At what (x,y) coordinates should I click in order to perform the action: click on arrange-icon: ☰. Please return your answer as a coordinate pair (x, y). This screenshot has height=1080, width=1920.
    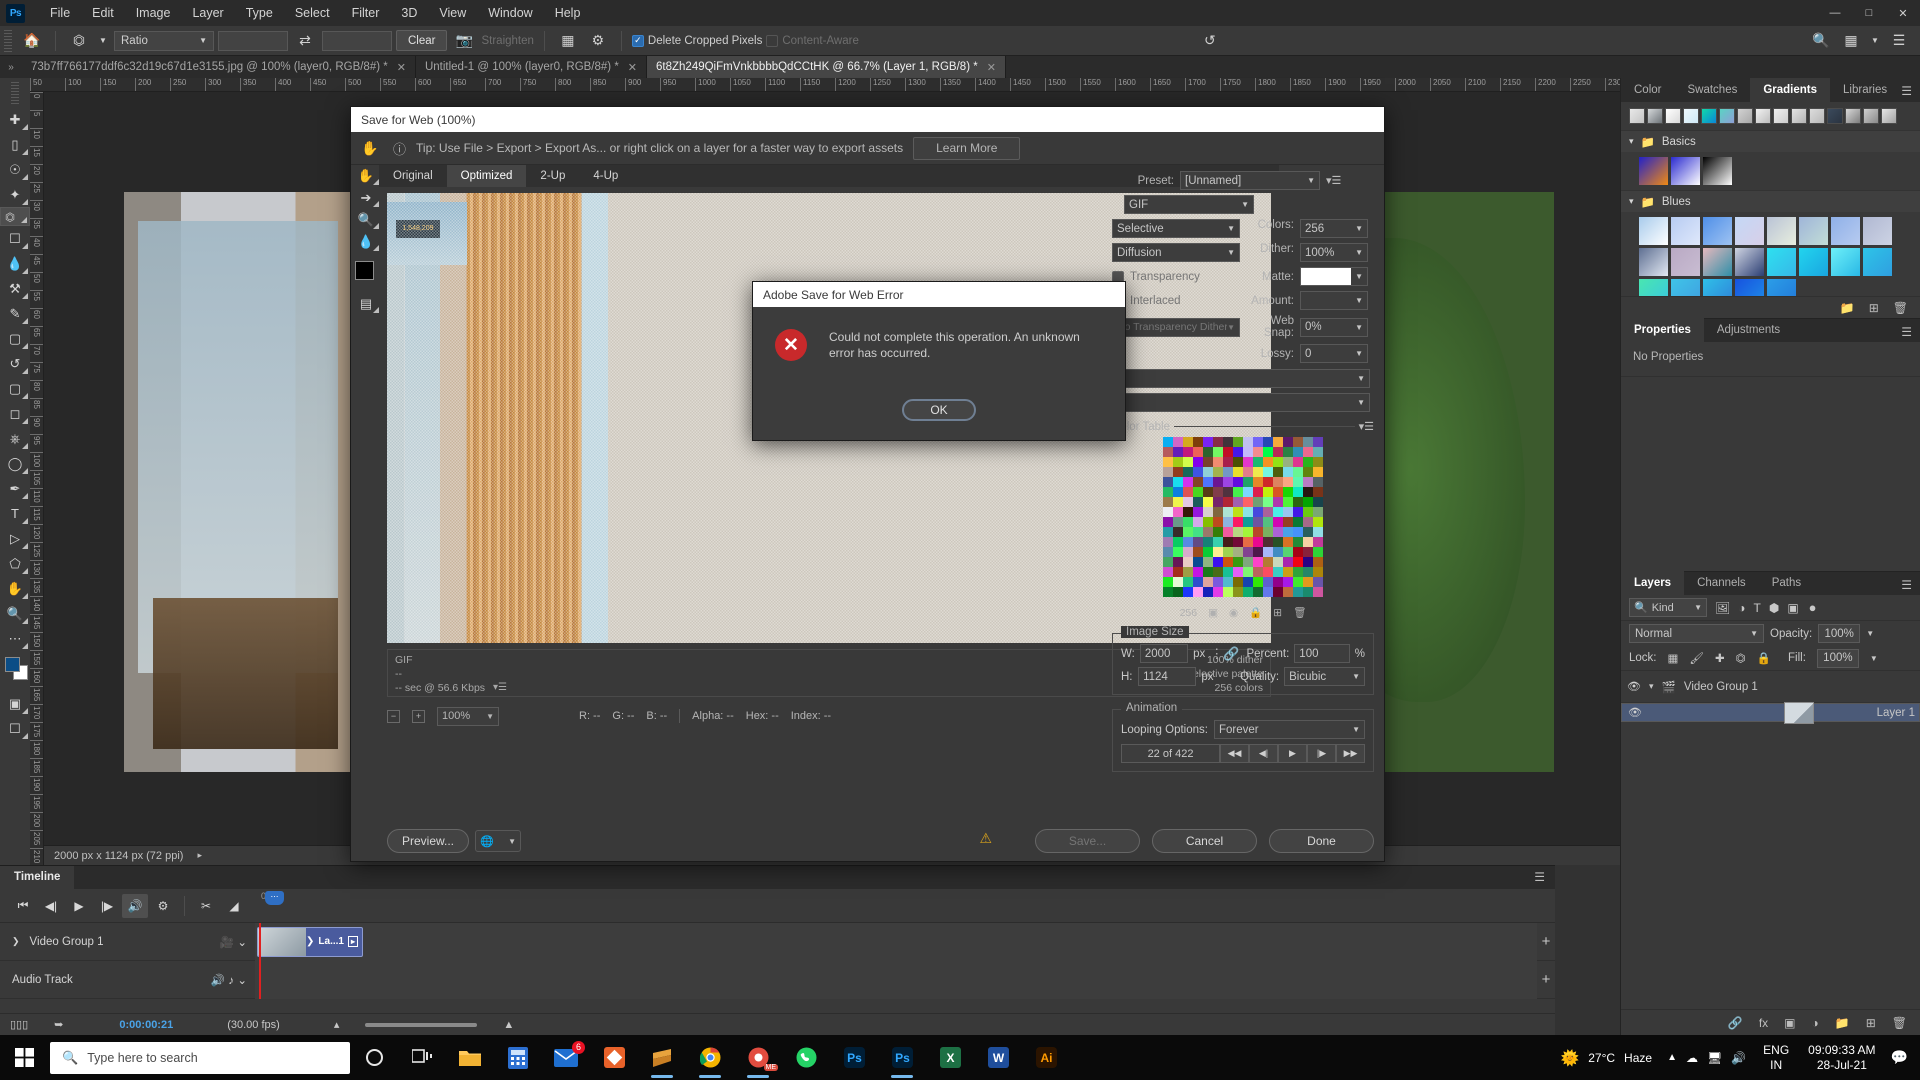
    Looking at the image, I should click on (1899, 41).